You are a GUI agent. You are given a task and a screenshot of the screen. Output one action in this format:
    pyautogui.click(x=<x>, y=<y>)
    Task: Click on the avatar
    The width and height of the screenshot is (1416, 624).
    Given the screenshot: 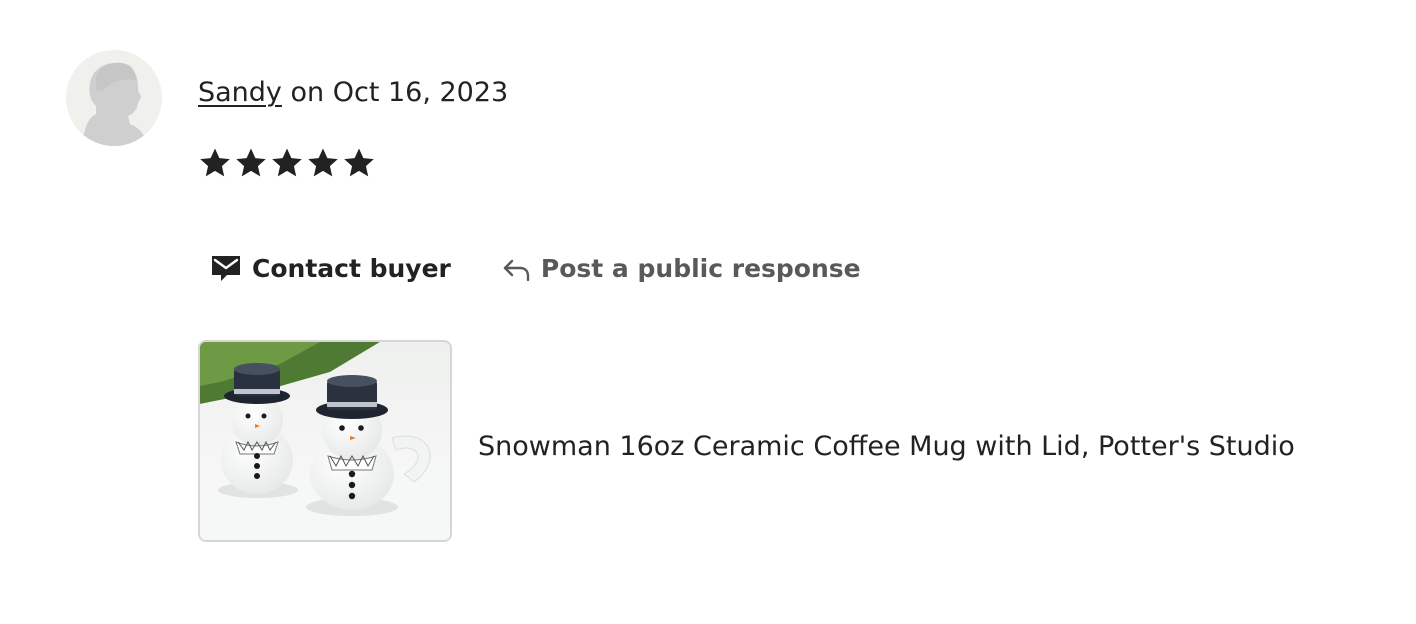 What is the action you would take?
    pyautogui.click(x=114, y=98)
    